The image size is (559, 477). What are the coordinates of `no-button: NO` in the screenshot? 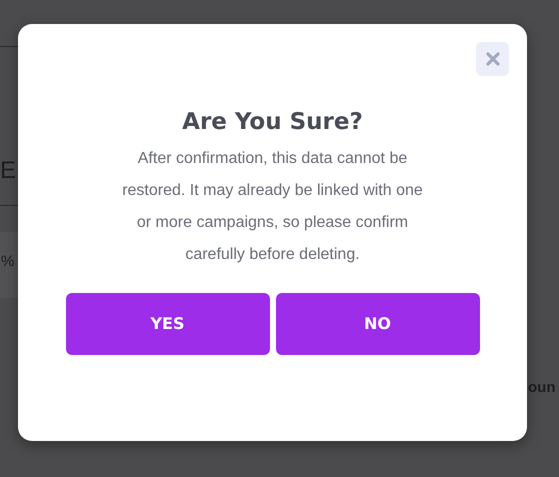 It's located at (378, 323).